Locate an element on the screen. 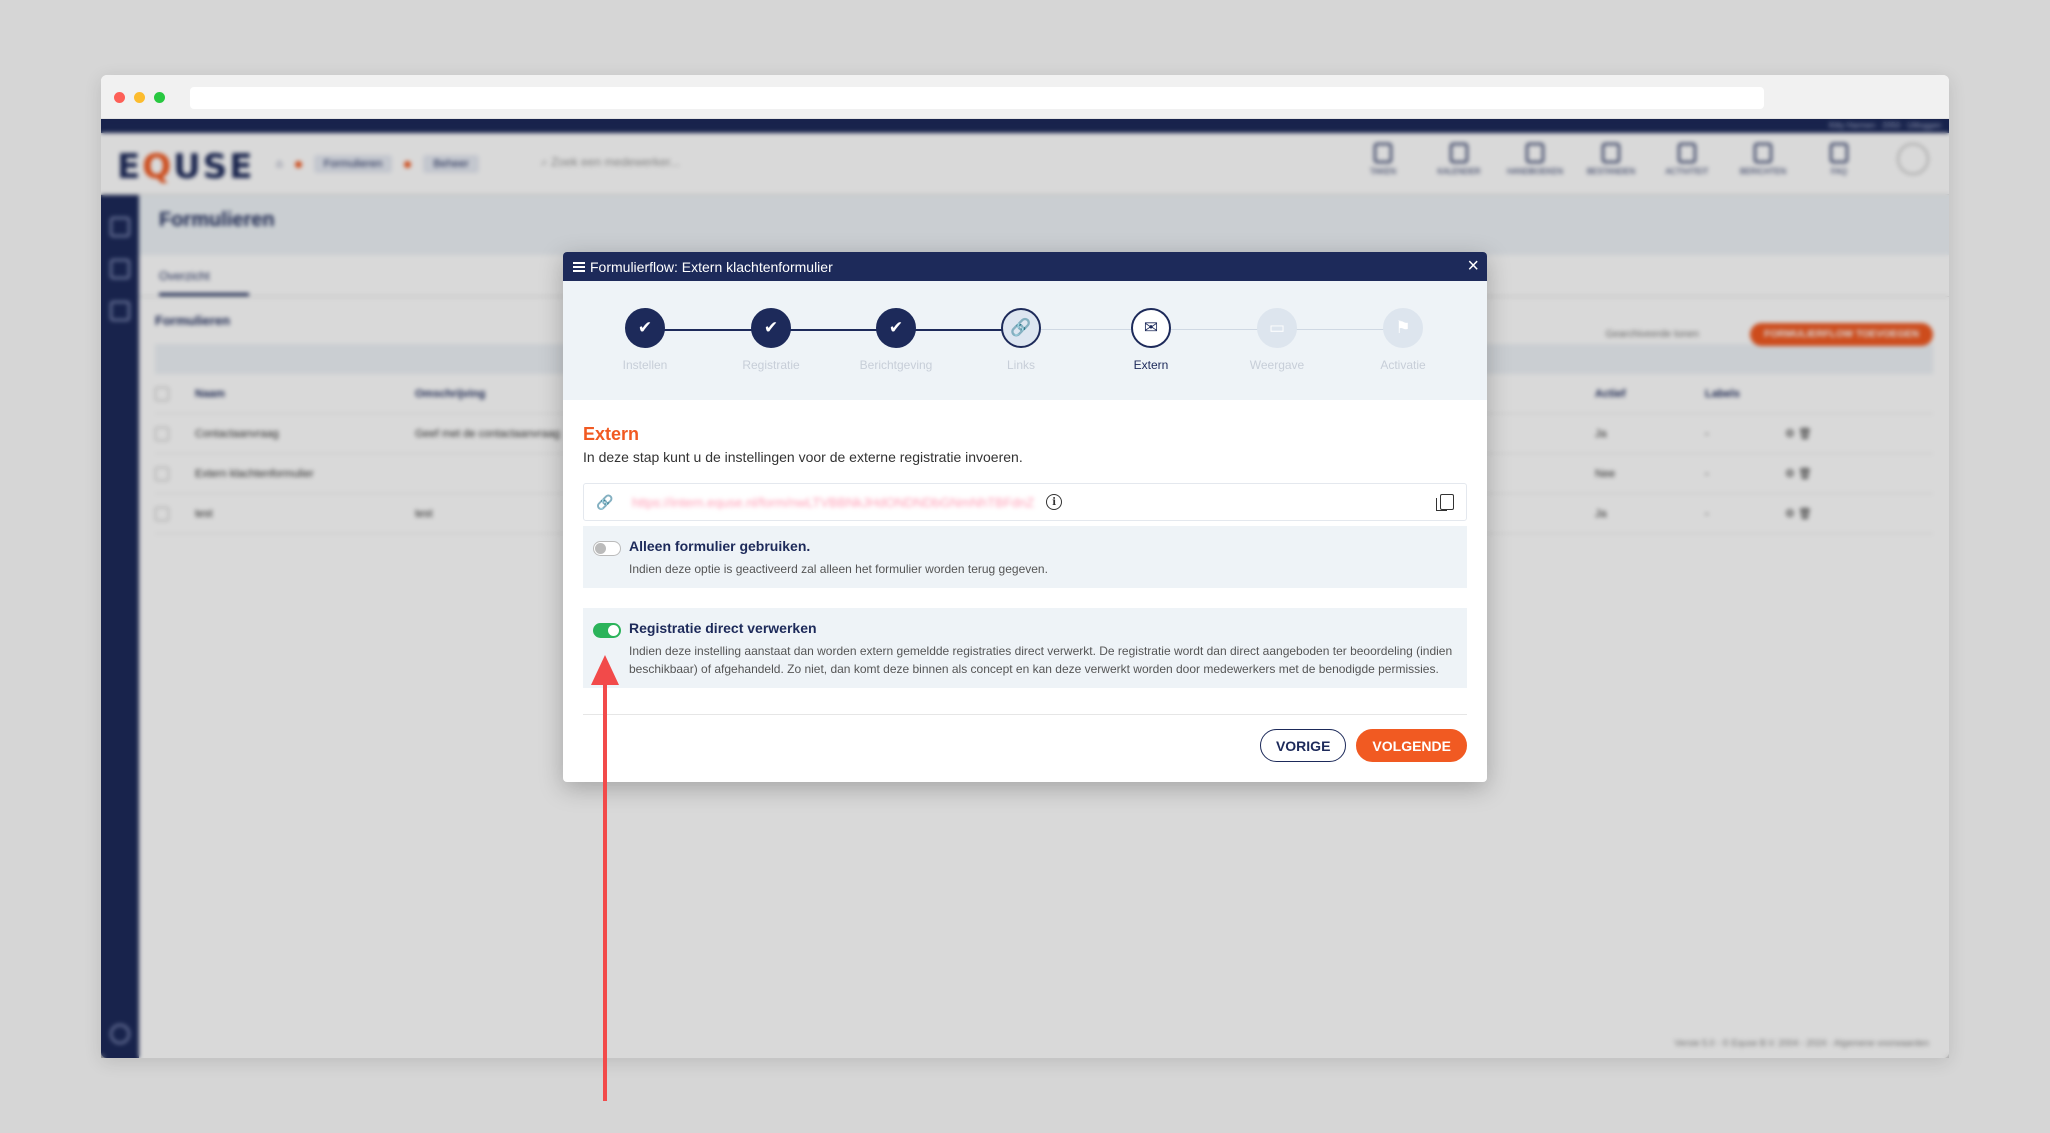 The image size is (2050, 1133). copy-icon is located at coordinates (1445, 502).